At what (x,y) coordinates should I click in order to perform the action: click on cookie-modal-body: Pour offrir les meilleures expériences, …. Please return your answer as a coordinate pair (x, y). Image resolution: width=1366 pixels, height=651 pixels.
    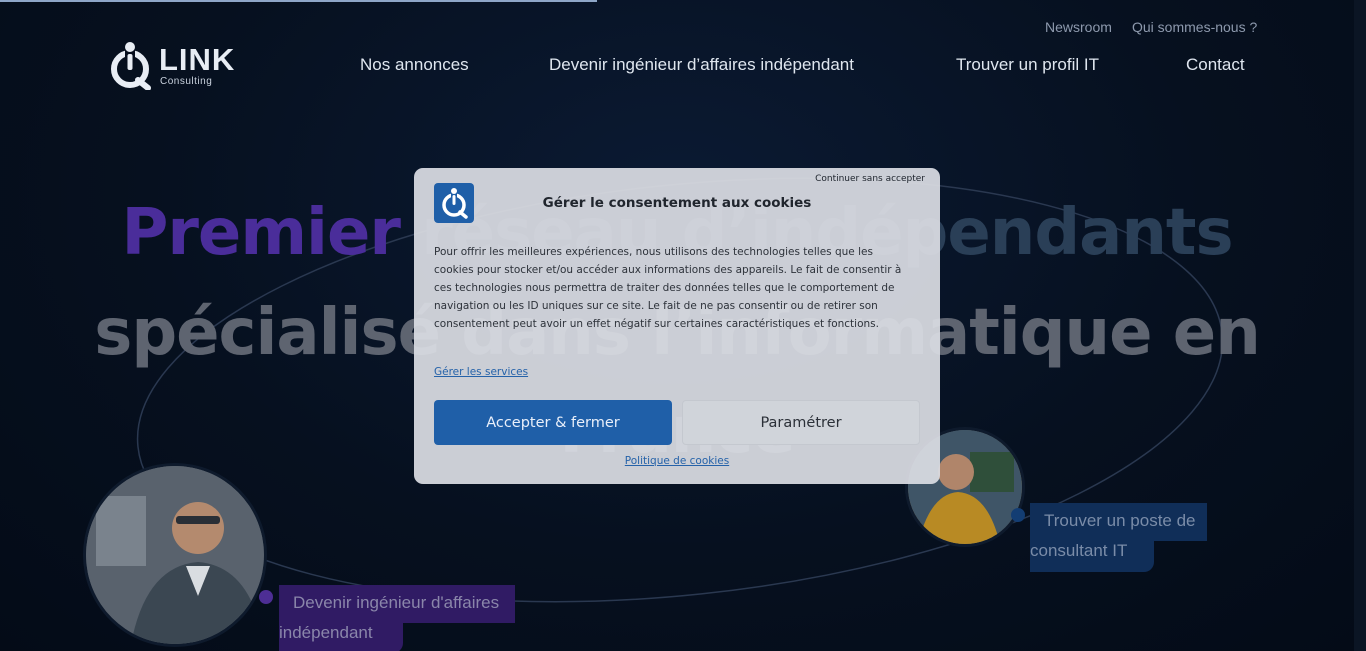
    Looking at the image, I should click on (668, 288).